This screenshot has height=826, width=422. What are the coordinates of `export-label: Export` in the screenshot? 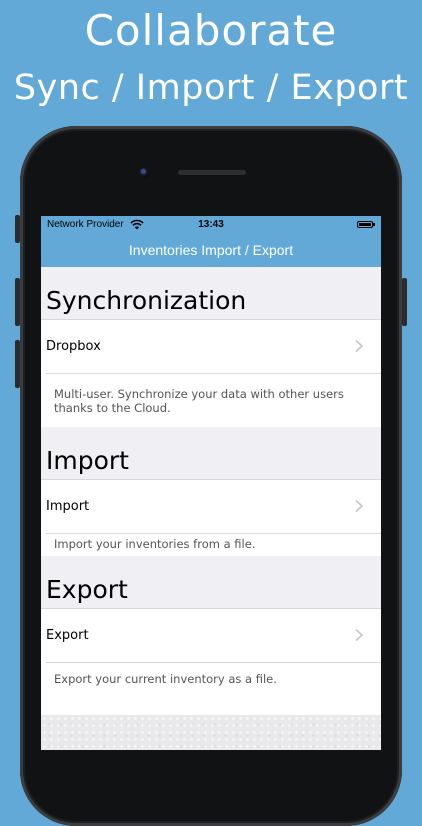 It's located at (67, 635).